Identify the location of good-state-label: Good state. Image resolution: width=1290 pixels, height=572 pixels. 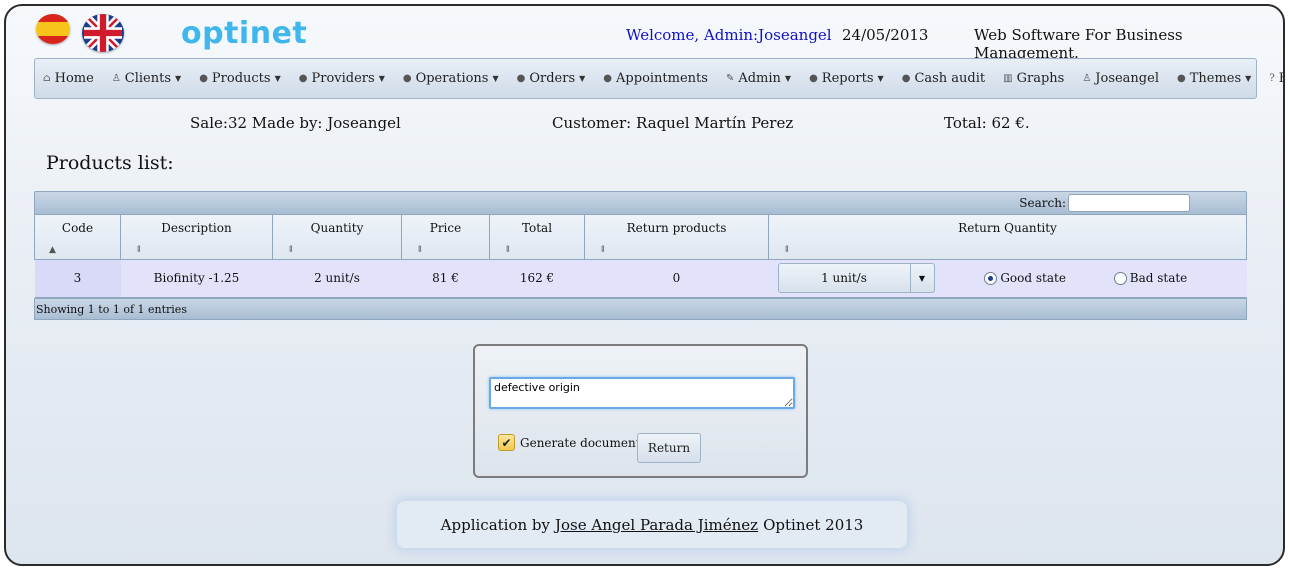
(1033, 278).